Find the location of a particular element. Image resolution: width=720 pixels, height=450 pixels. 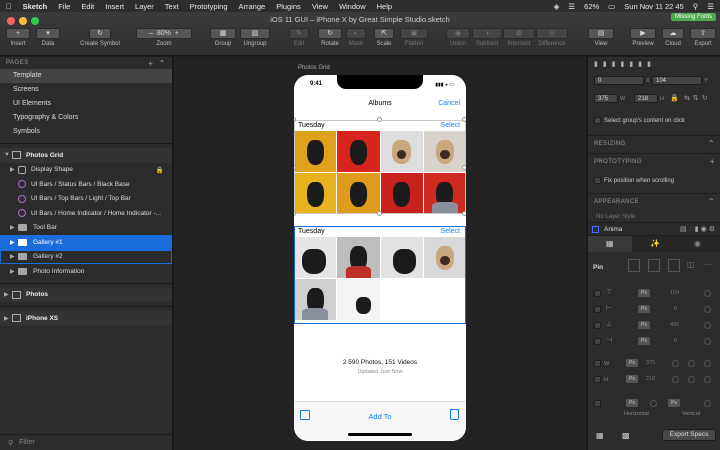

tab-link: ◉ is located at coordinates (698, 244).